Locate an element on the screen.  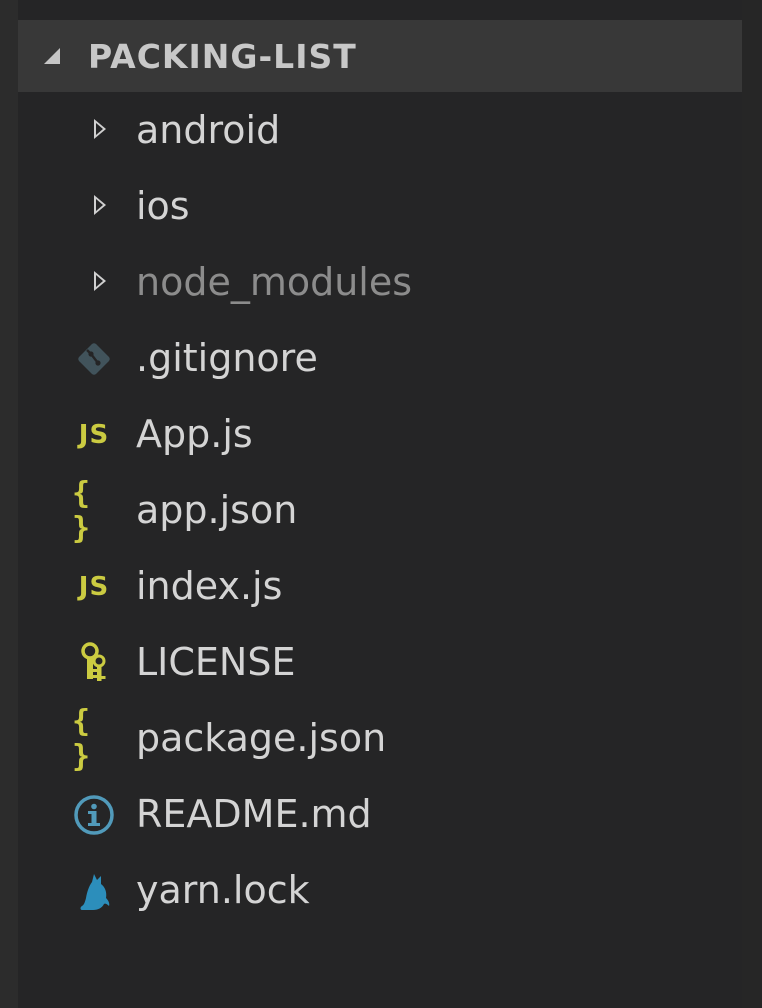
tree-item-label: ios is located at coordinates (163, 206).